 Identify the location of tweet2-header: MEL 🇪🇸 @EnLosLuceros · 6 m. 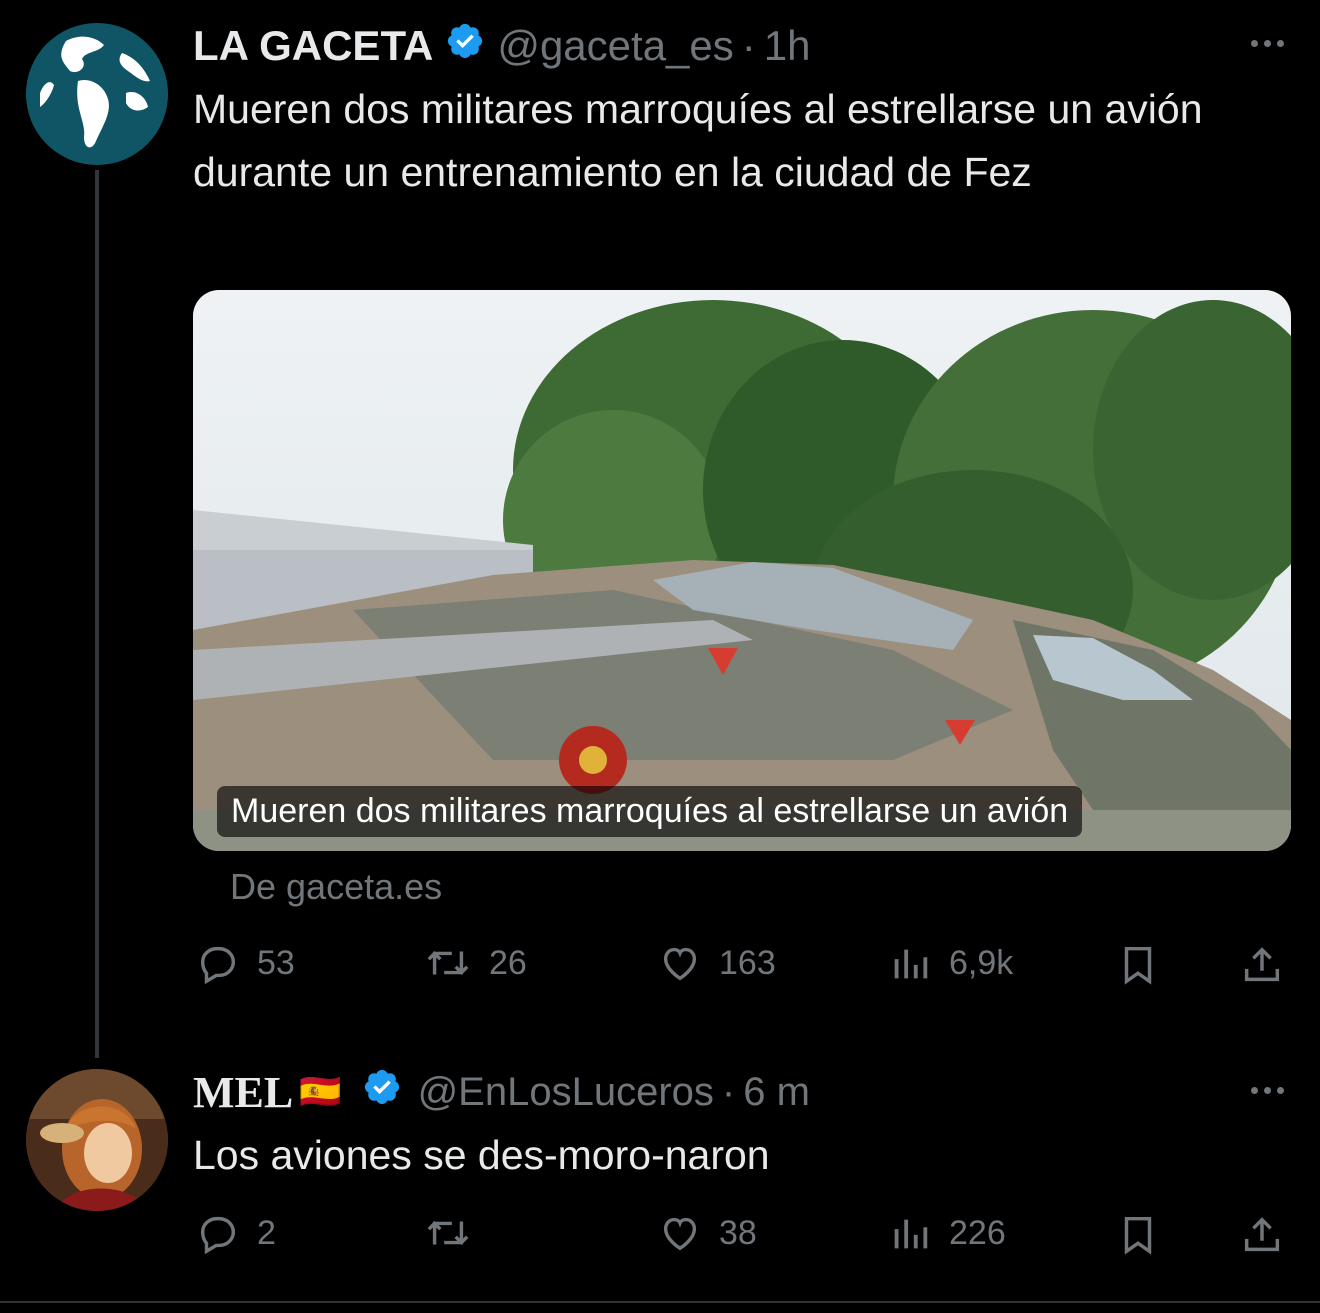
(501, 1092).